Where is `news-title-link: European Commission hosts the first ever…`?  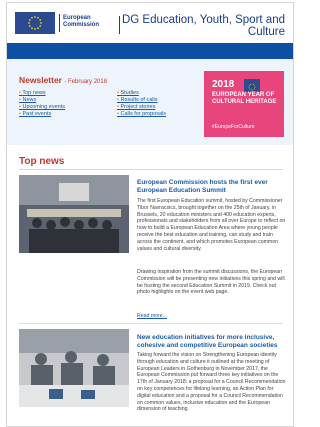 news-title-link: European Commission hosts the first ever… is located at coordinates (212, 186).